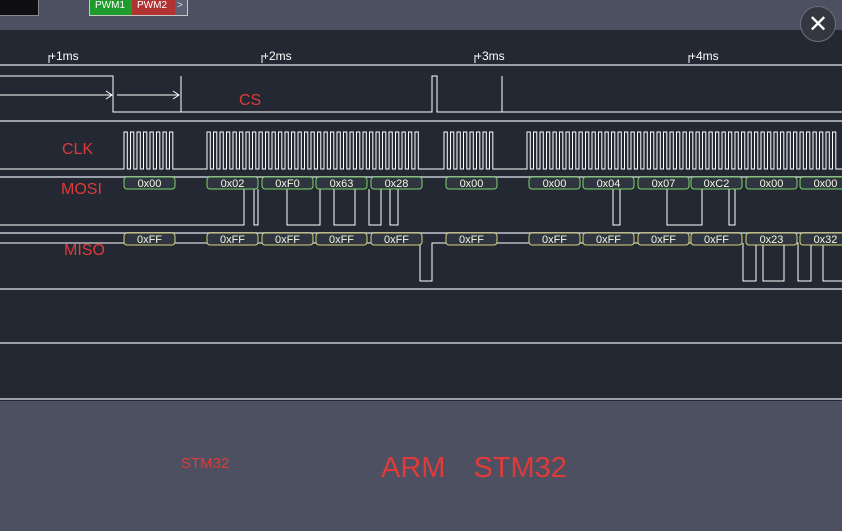 The image size is (842, 531). I want to click on time-tick: +4ms, so click(704, 56).